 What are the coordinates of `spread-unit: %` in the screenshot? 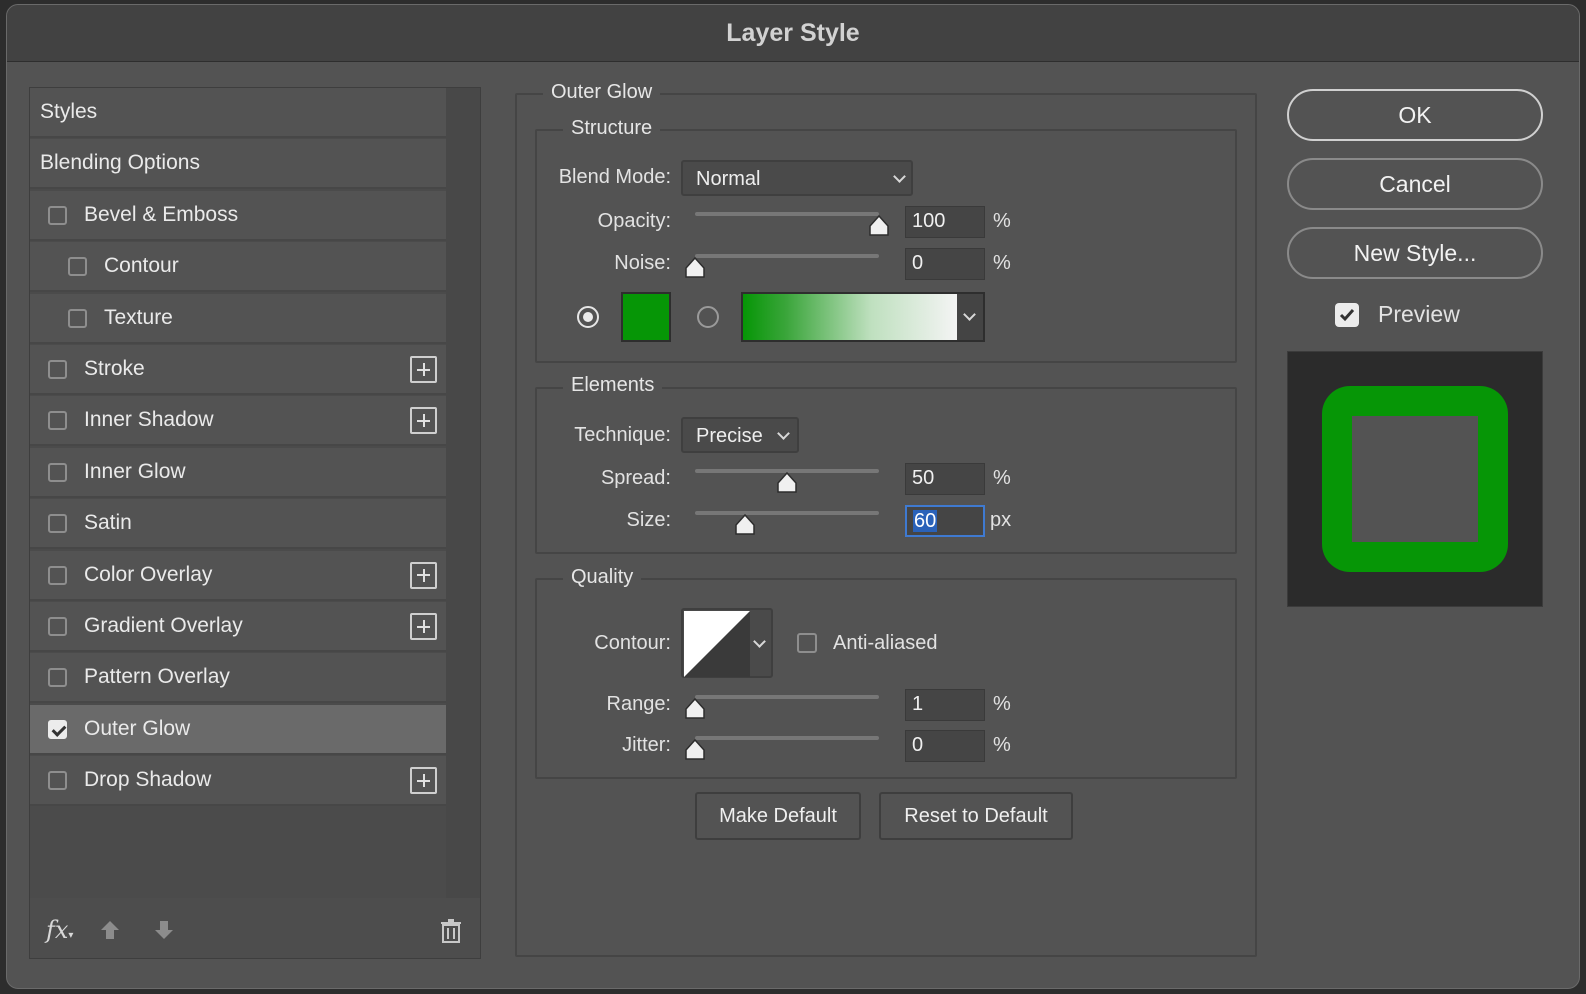 It's located at (1002, 478).